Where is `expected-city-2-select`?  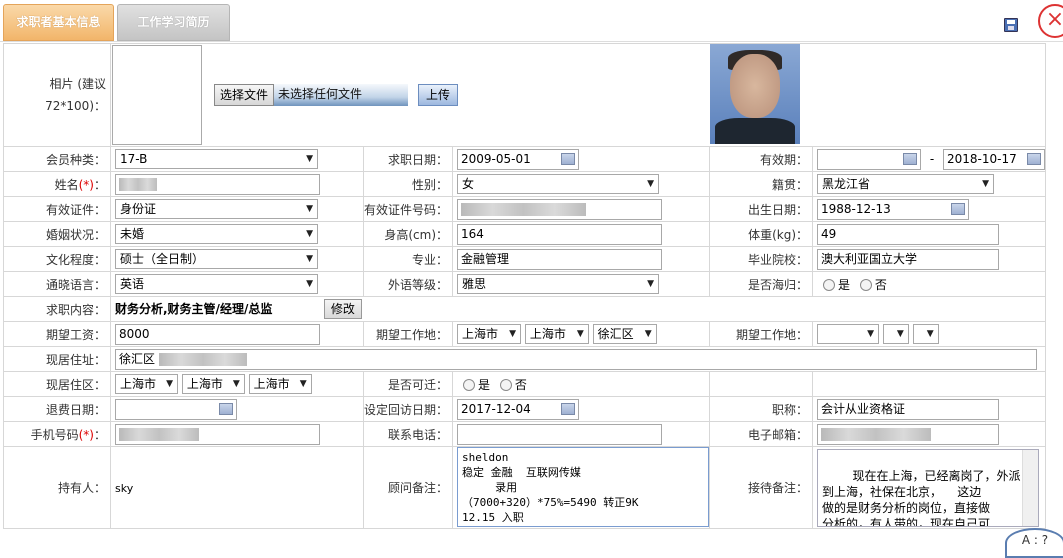 expected-city-2-select is located at coordinates (895, 334).